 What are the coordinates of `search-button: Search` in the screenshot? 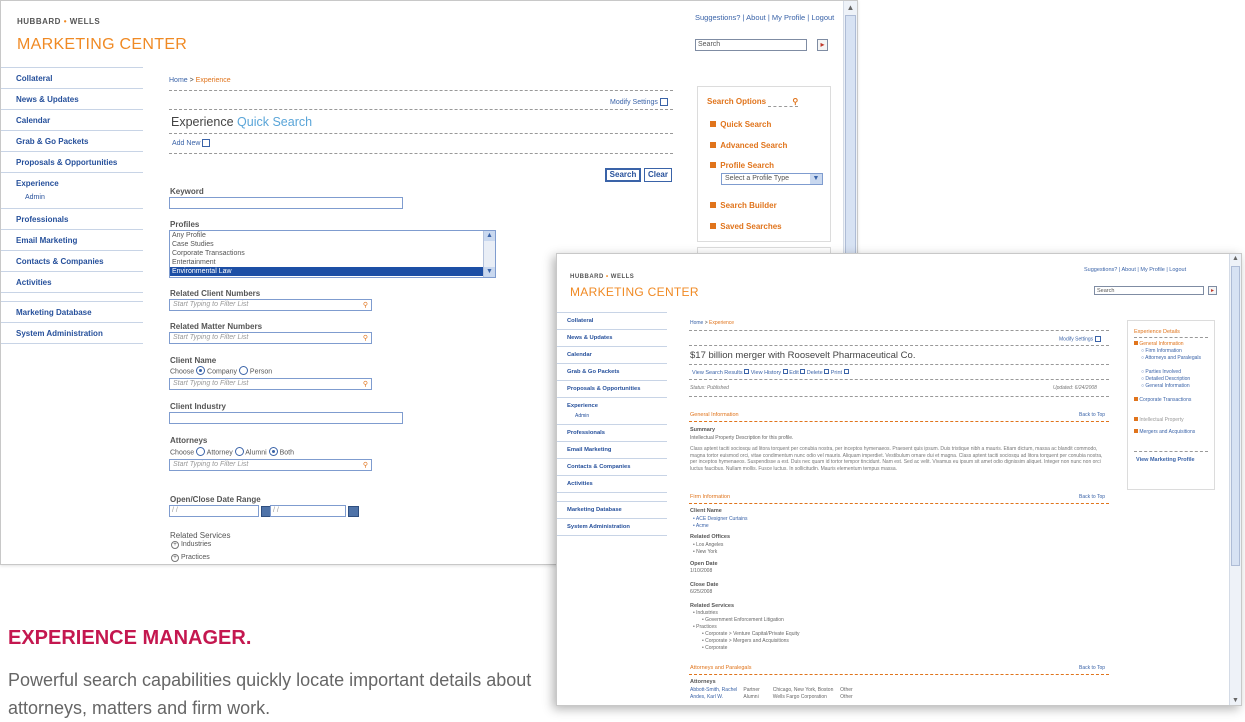 It's located at (623, 175).